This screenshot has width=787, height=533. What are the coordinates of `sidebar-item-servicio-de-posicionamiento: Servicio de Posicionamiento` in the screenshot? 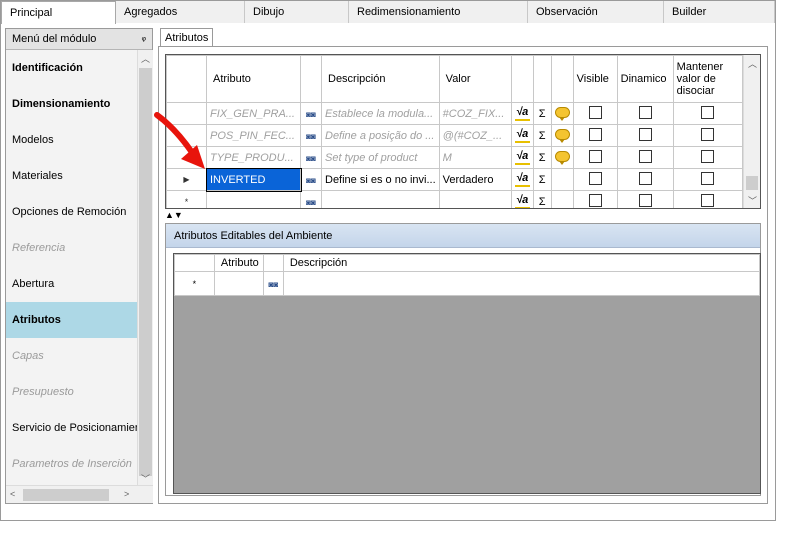 It's located at (71, 428).